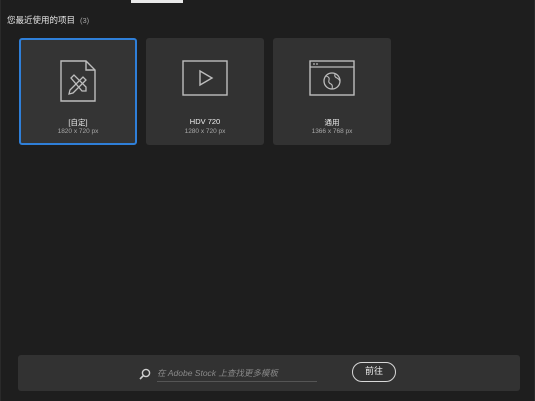 This screenshot has height=401, width=535. I want to click on preset-size: 1280 x 720 px, so click(205, 131).